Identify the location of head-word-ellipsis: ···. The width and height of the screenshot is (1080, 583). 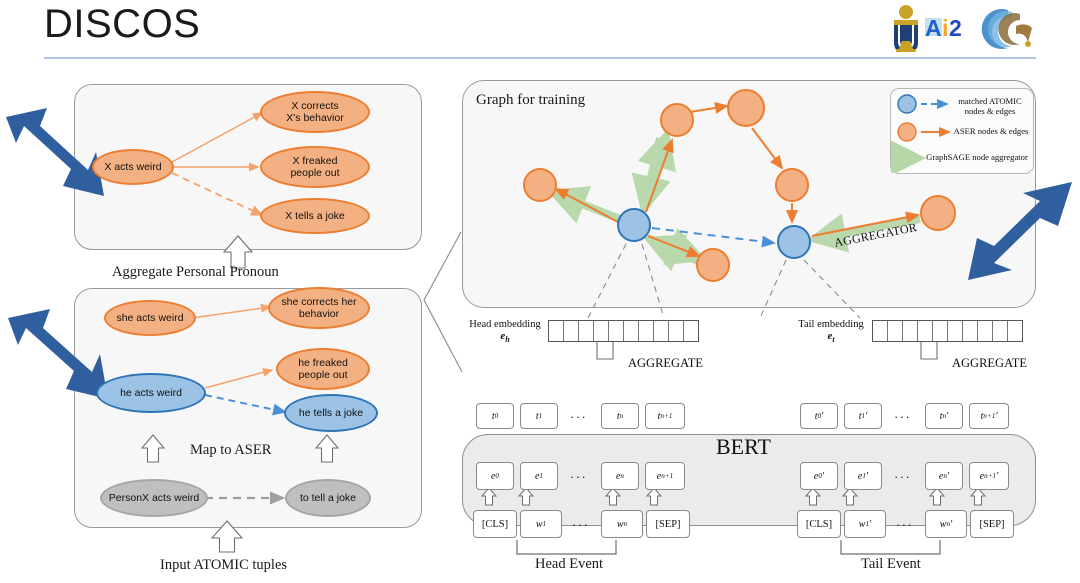
(581, 524).